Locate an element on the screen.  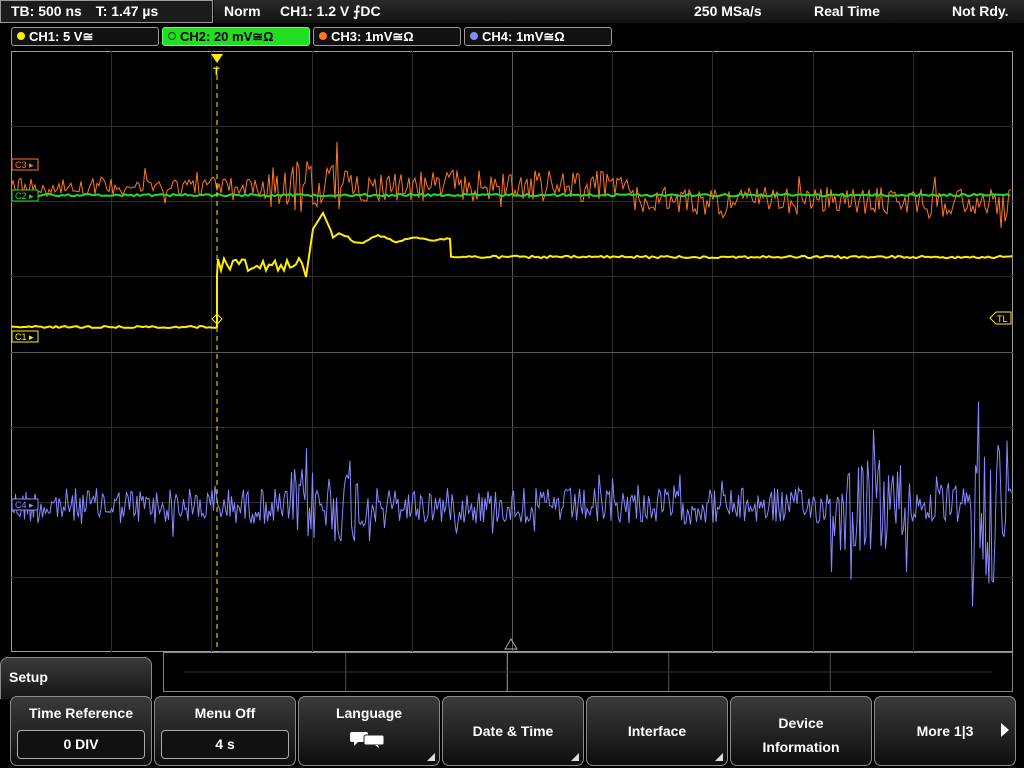
trigger-level-label: TL is located at coordinates (1002, 319).